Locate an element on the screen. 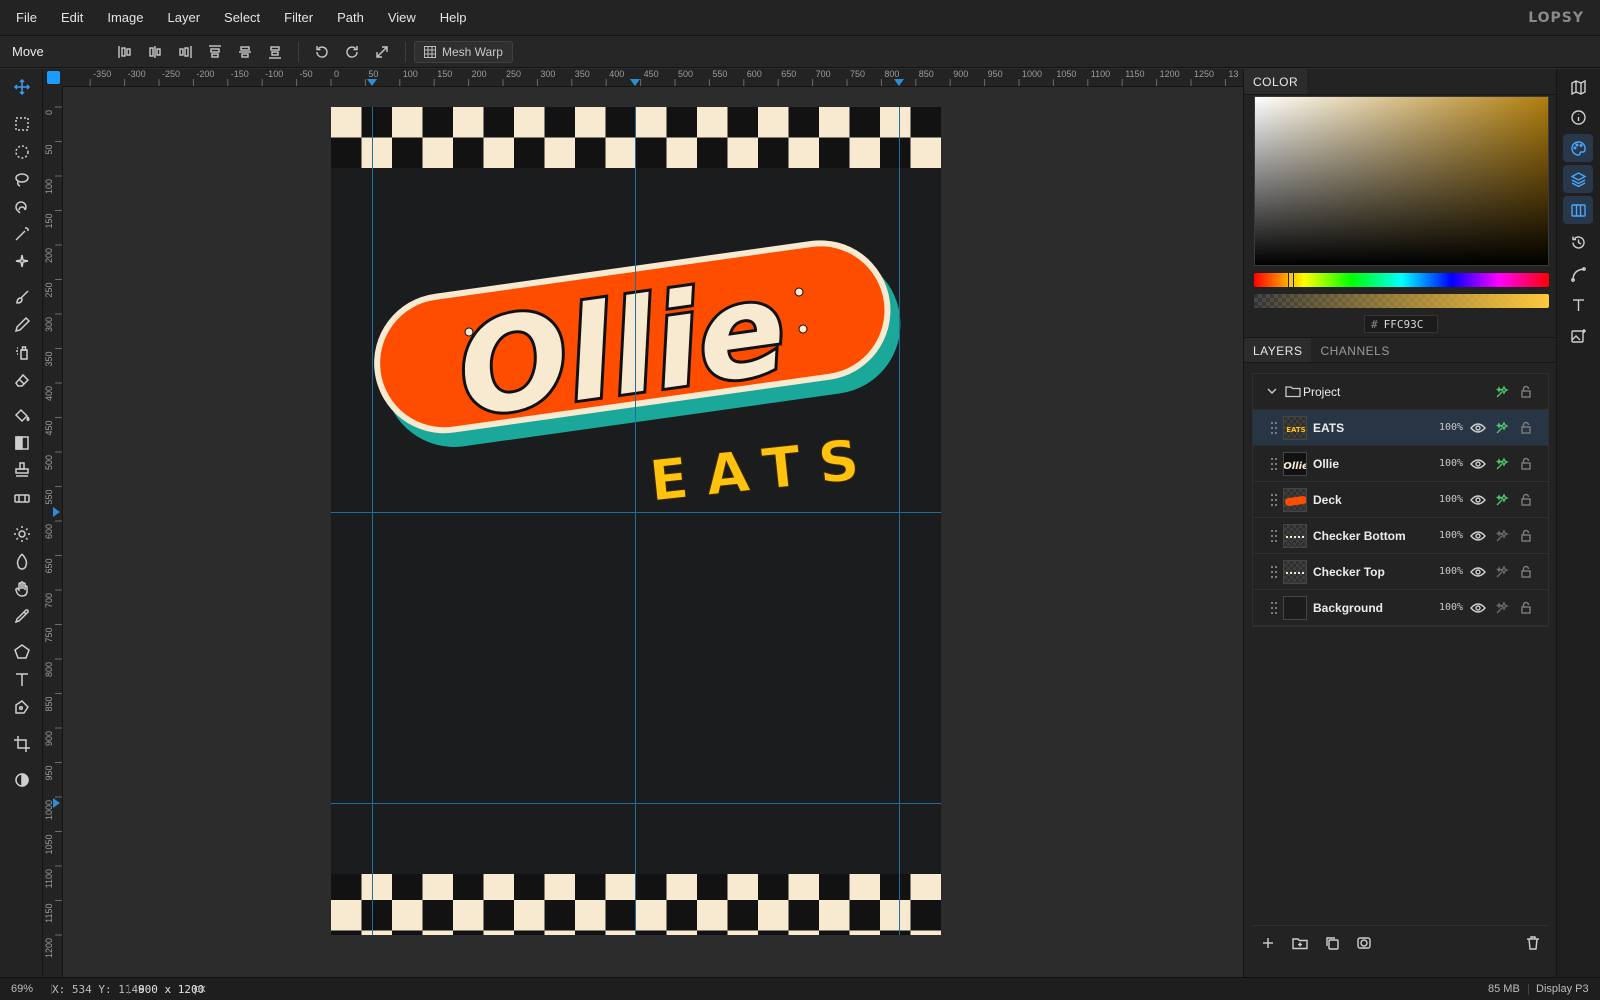  add-mask-button is located at coordinates (1364, 943).